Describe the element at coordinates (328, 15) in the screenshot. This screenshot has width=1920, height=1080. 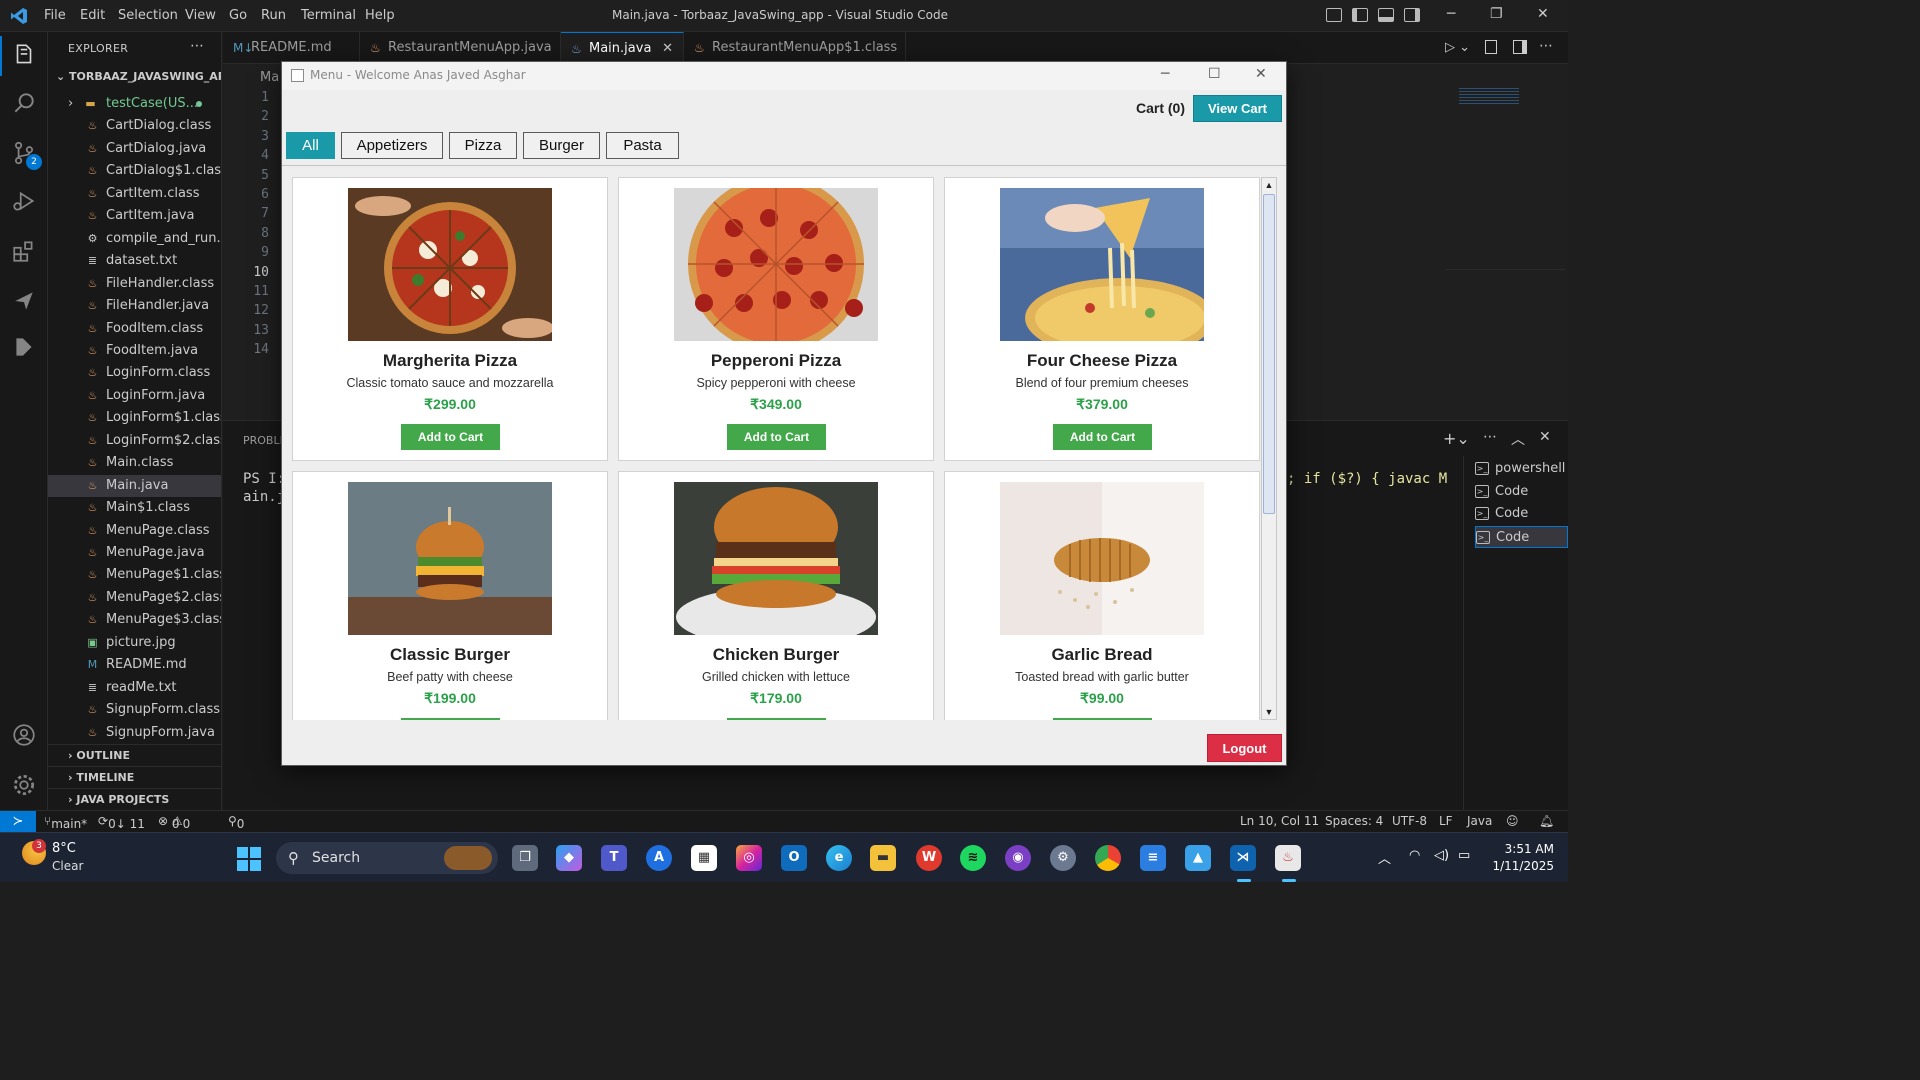
I see `menu-terminal: Terminal` at that location.